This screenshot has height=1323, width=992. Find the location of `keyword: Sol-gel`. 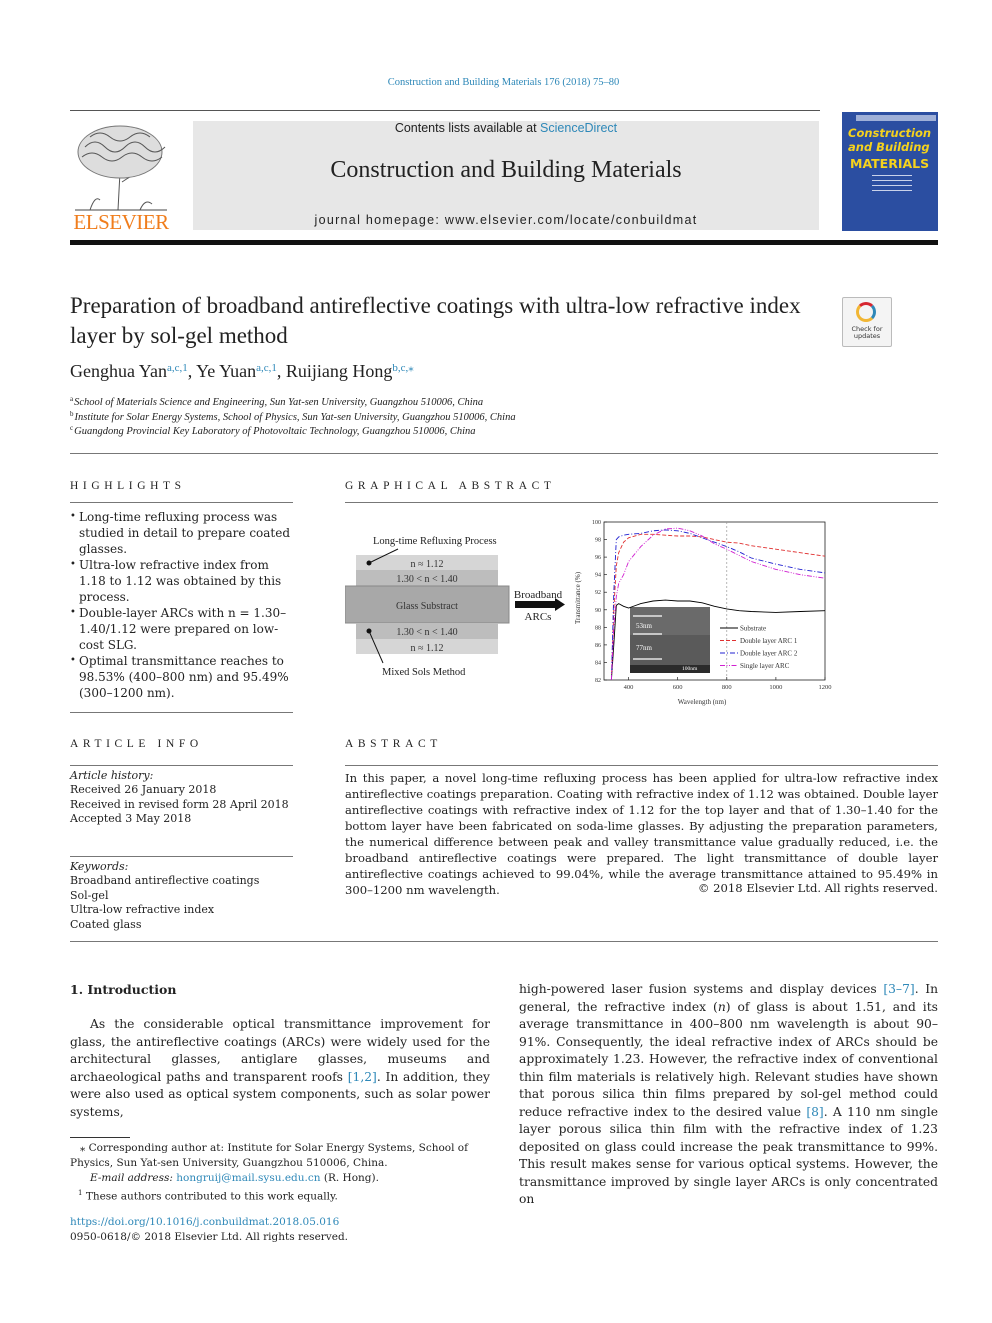

keyword: Sol-gel is located at coordinates (89, 895).